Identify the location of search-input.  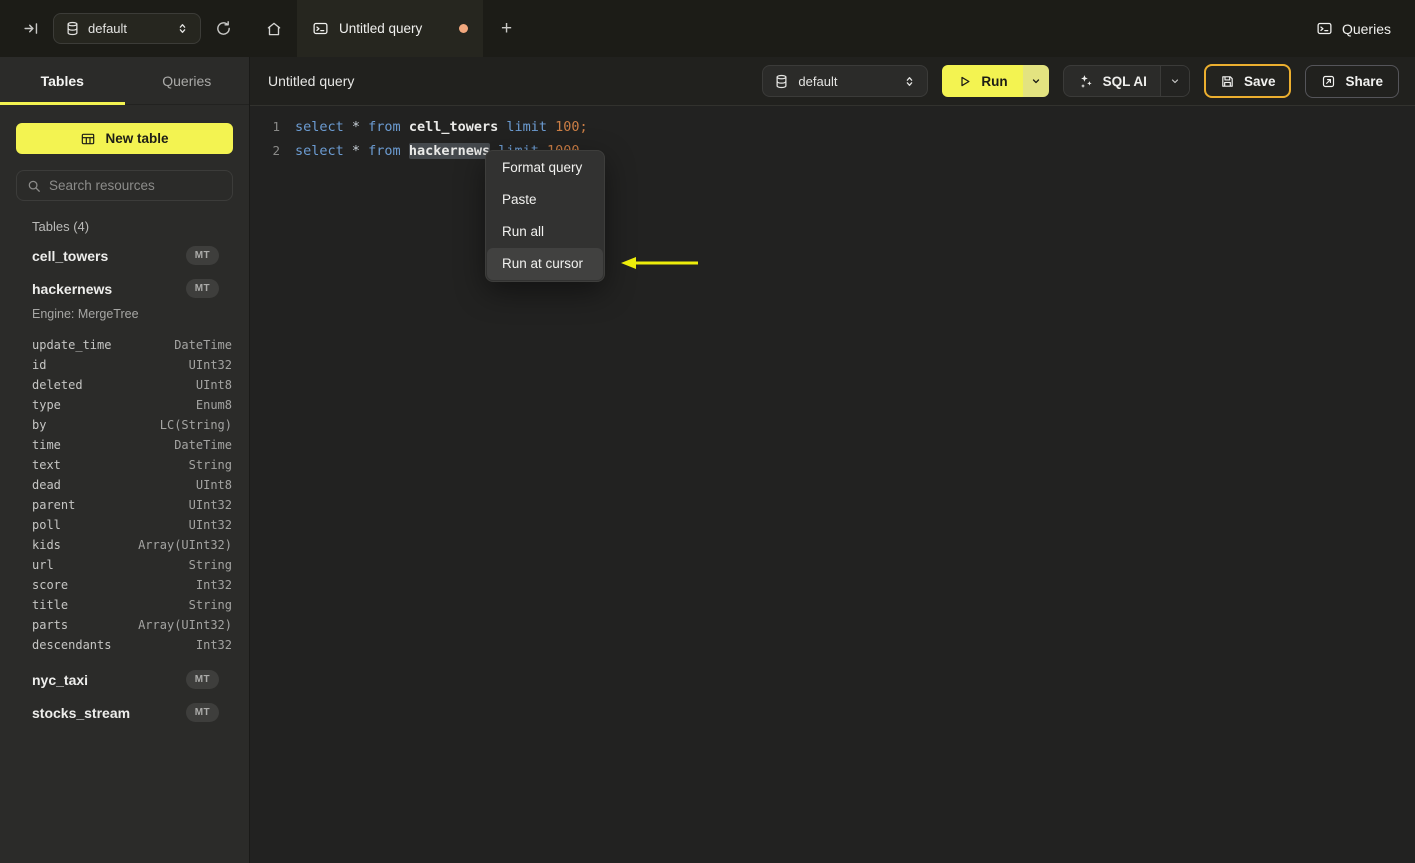
(135, 185).